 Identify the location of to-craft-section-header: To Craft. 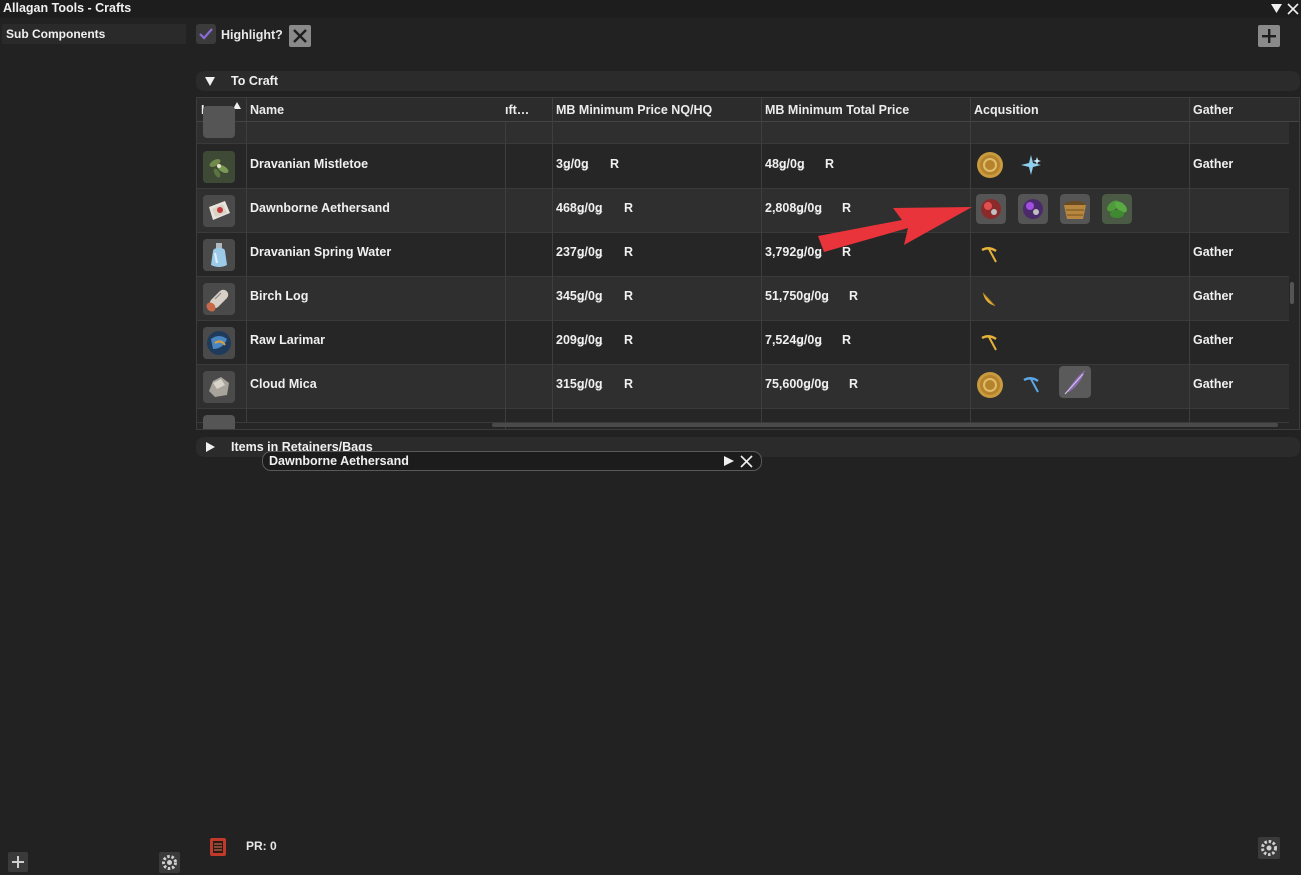
(748, 81).